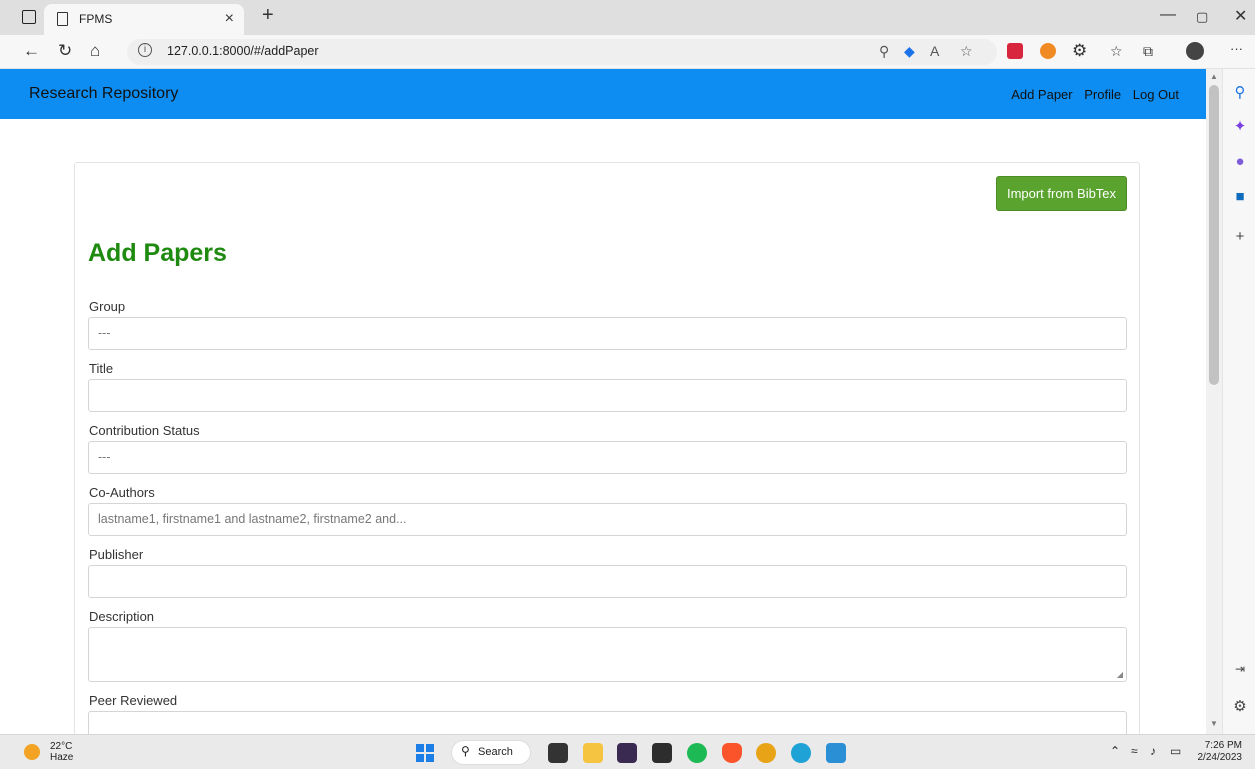 Image resolution: width=1255 pixels, height=769 pixels. What do you see at coordinates (1240, 707) in the screenshot?
I see `settings-gear-icon: ⚙` at bounding box center [1240, 707].